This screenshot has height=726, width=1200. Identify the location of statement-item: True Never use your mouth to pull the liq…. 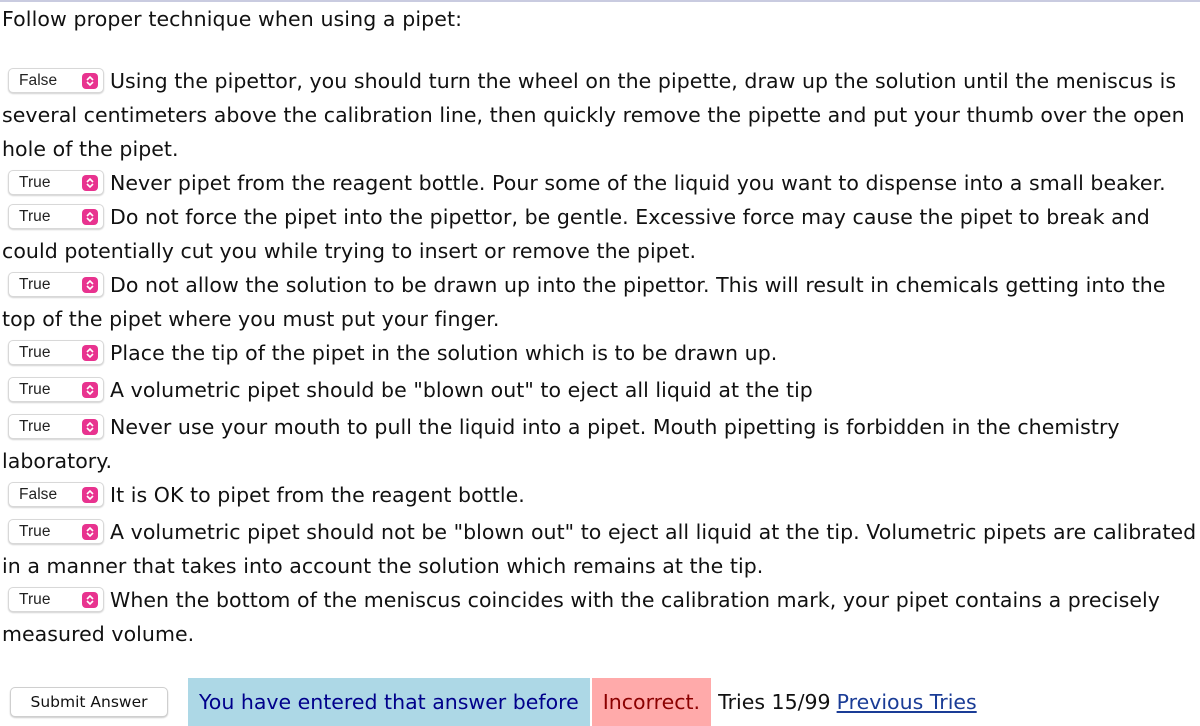
(601, 444).